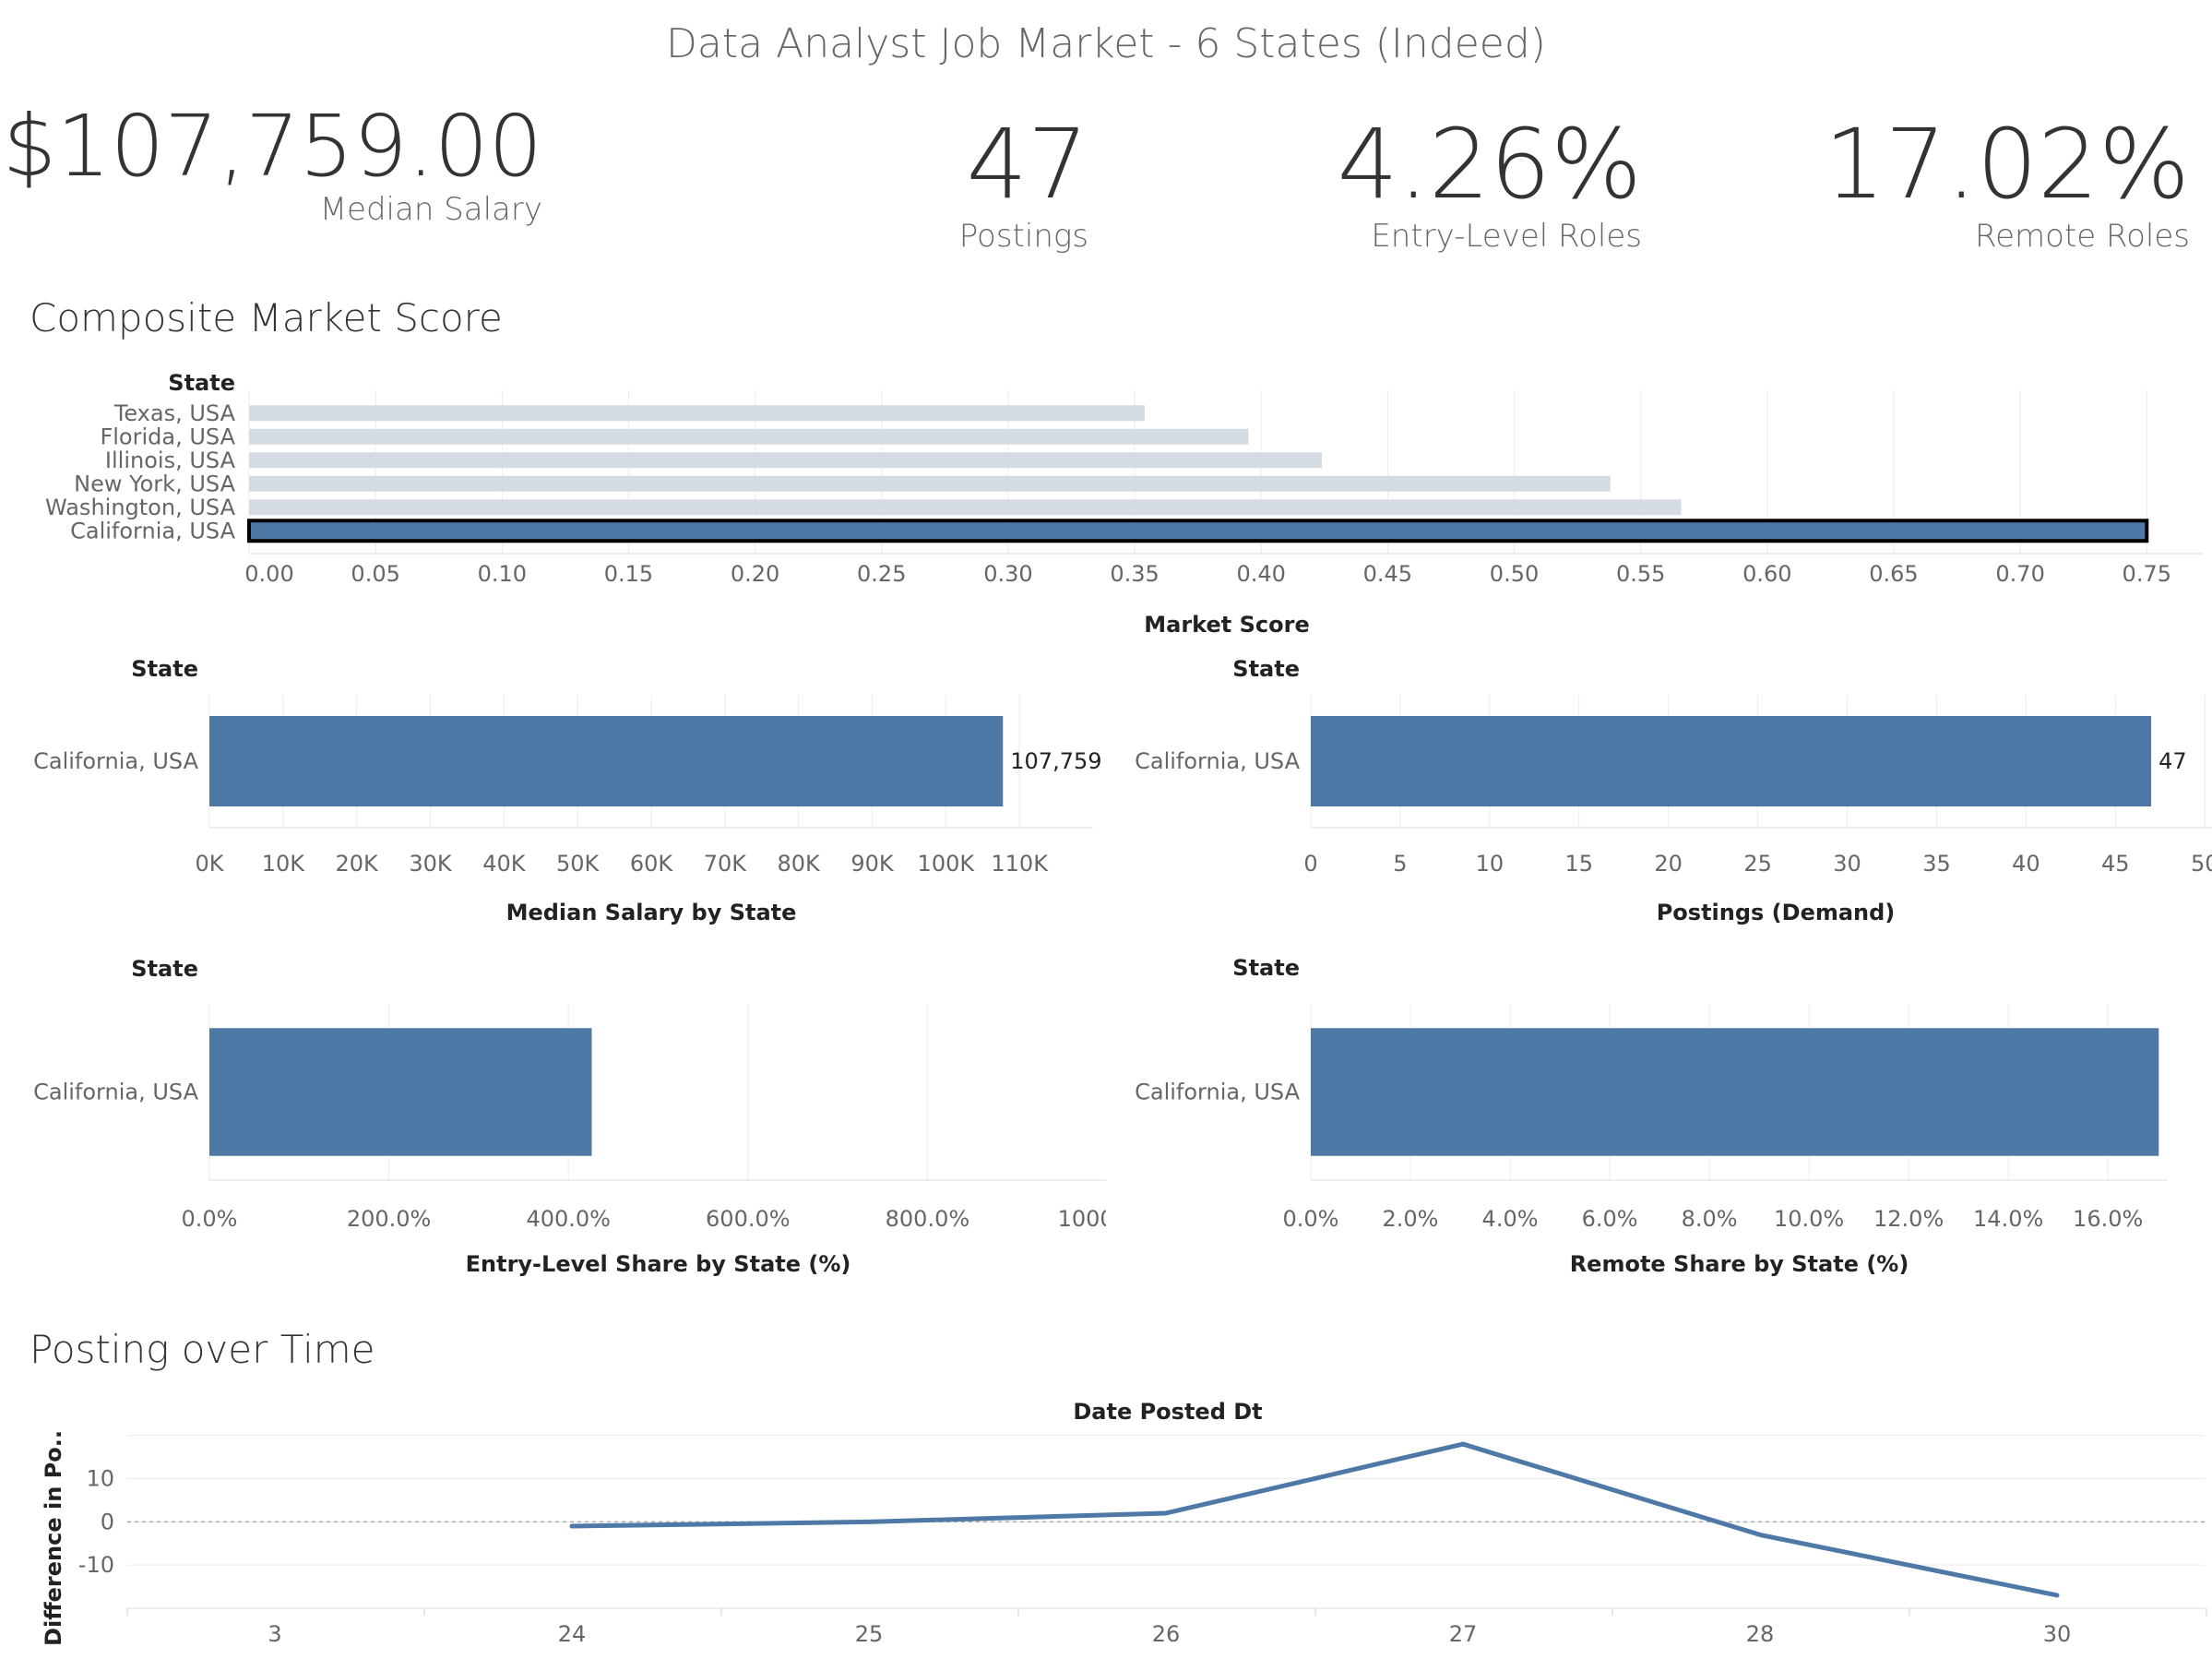 The width and height of the screenshot is (2212, 1659). What do you see at coordinates (881, 574) in the screenshot?
I see `x-tick-label: 0.25` at bounding box center [881, 574].